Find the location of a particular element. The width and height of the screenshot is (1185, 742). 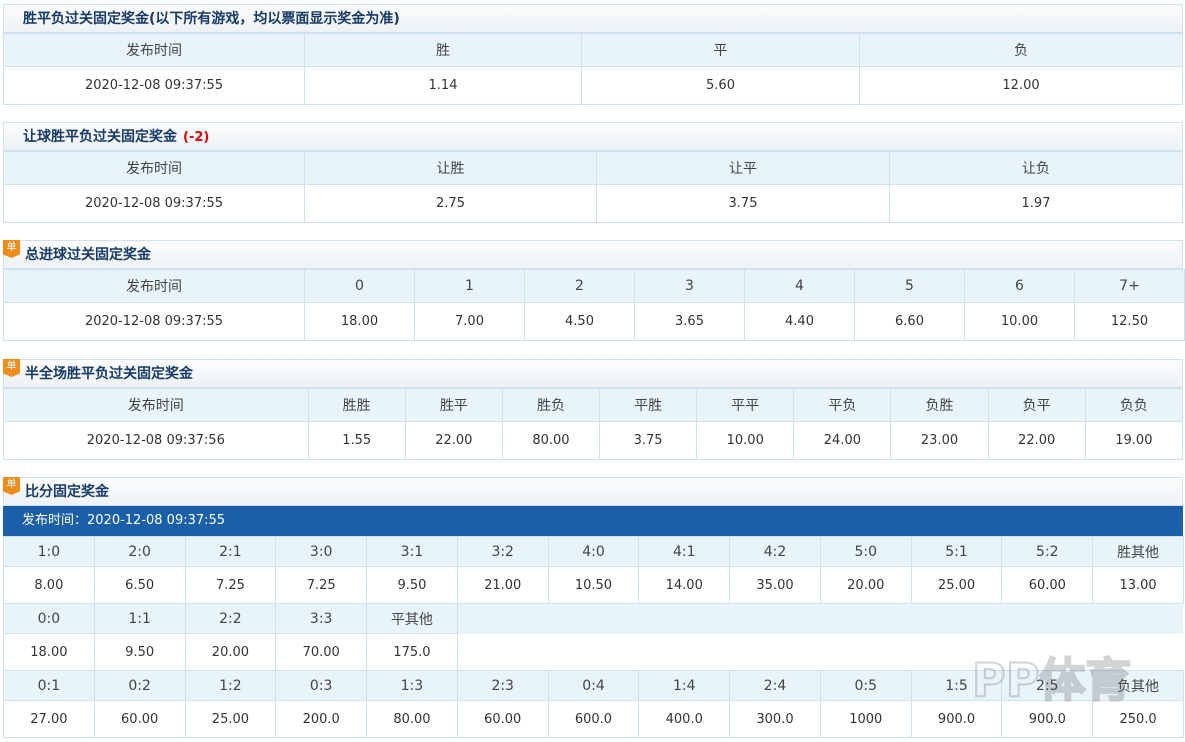

handicap-value: (-2) is located at coordinates (196, 137).